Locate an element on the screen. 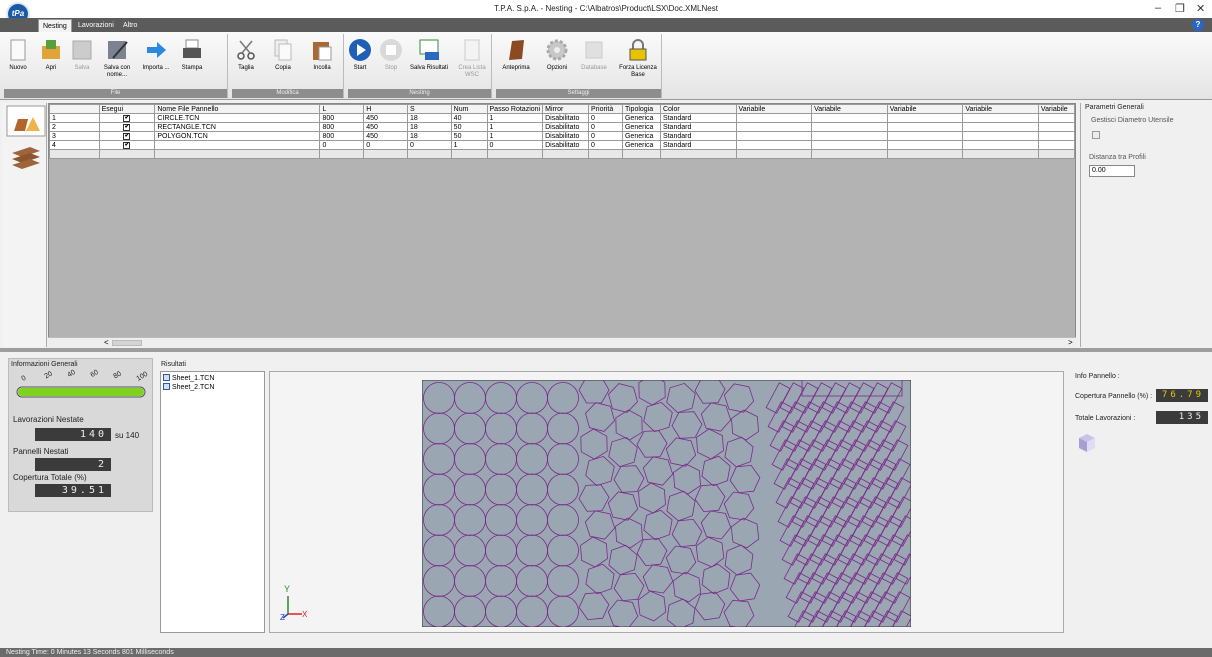 The image size is (1212, 657). new-row is located at coordinates (562, 154).